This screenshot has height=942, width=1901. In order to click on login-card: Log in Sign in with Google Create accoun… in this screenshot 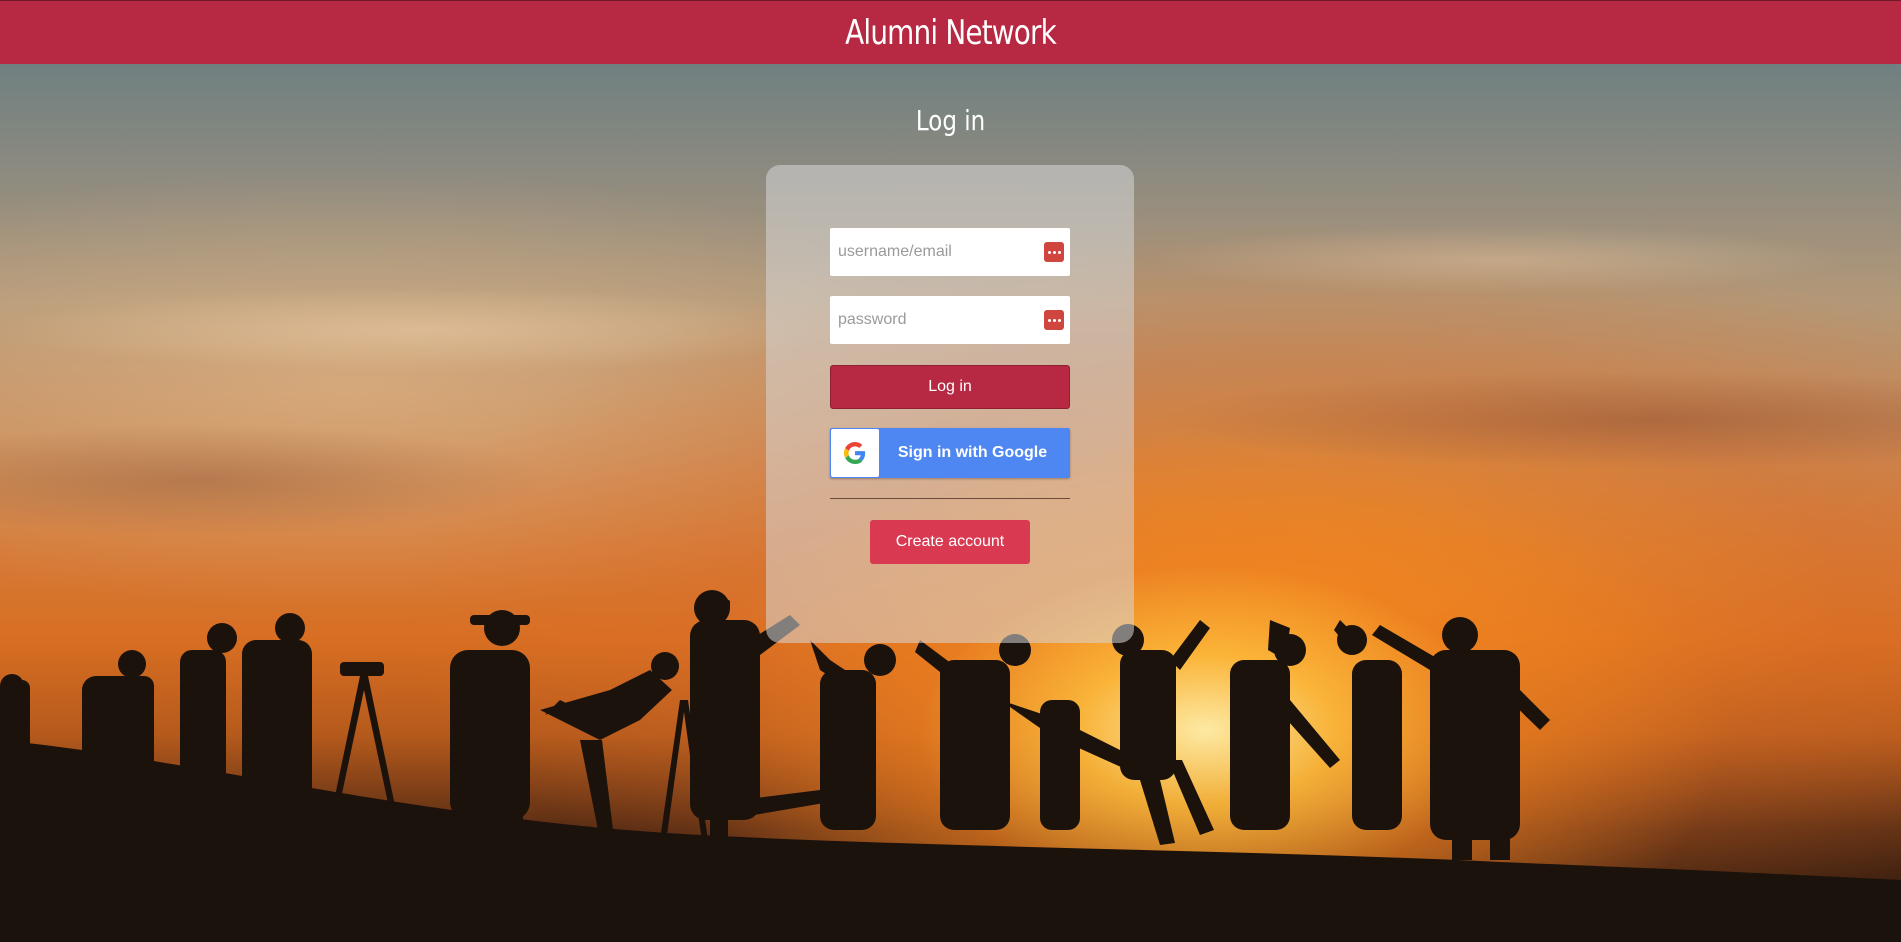, I will do `click(950, 404)`.